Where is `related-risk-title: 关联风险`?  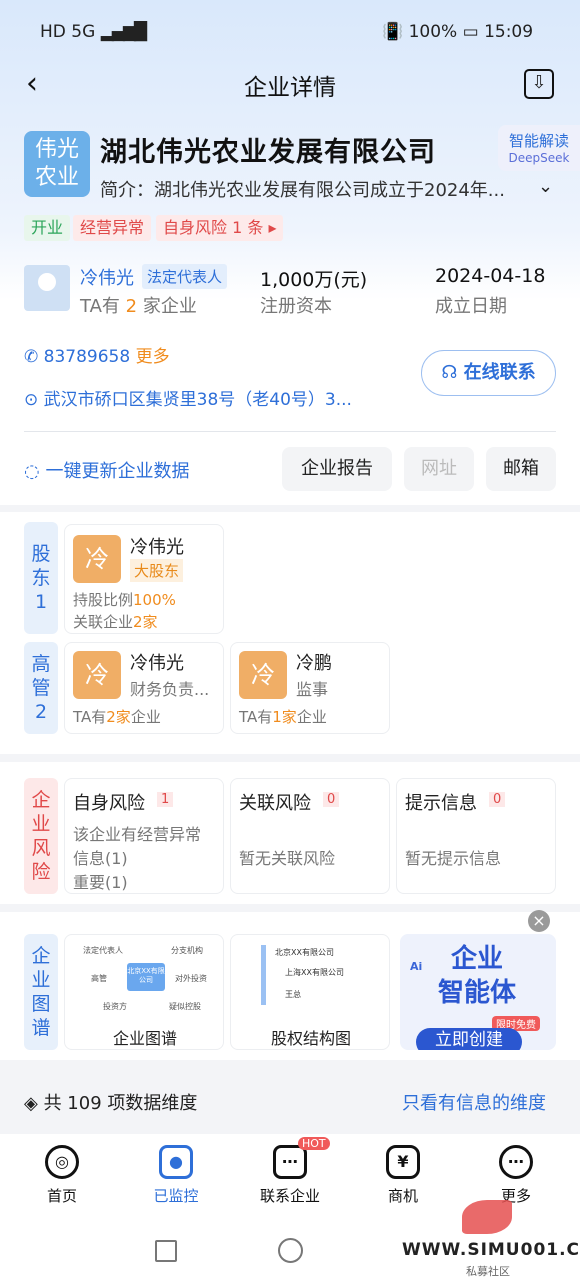 related-risk-title: 关联风险 is located at coordinates (275, 803).